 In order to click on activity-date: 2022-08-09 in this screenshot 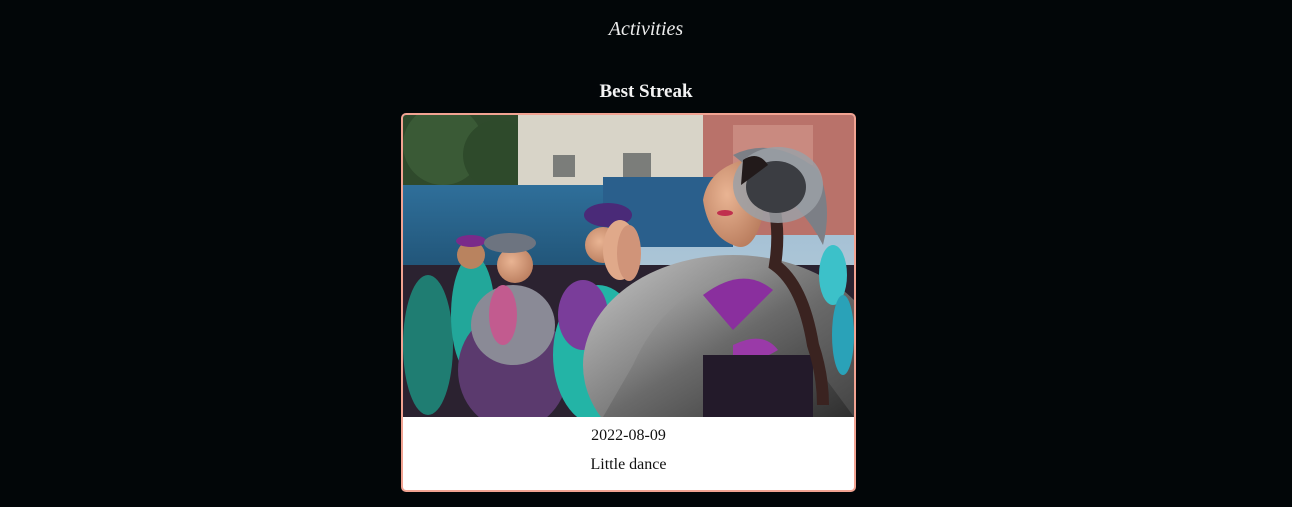, I will do `click(628, 435)`.